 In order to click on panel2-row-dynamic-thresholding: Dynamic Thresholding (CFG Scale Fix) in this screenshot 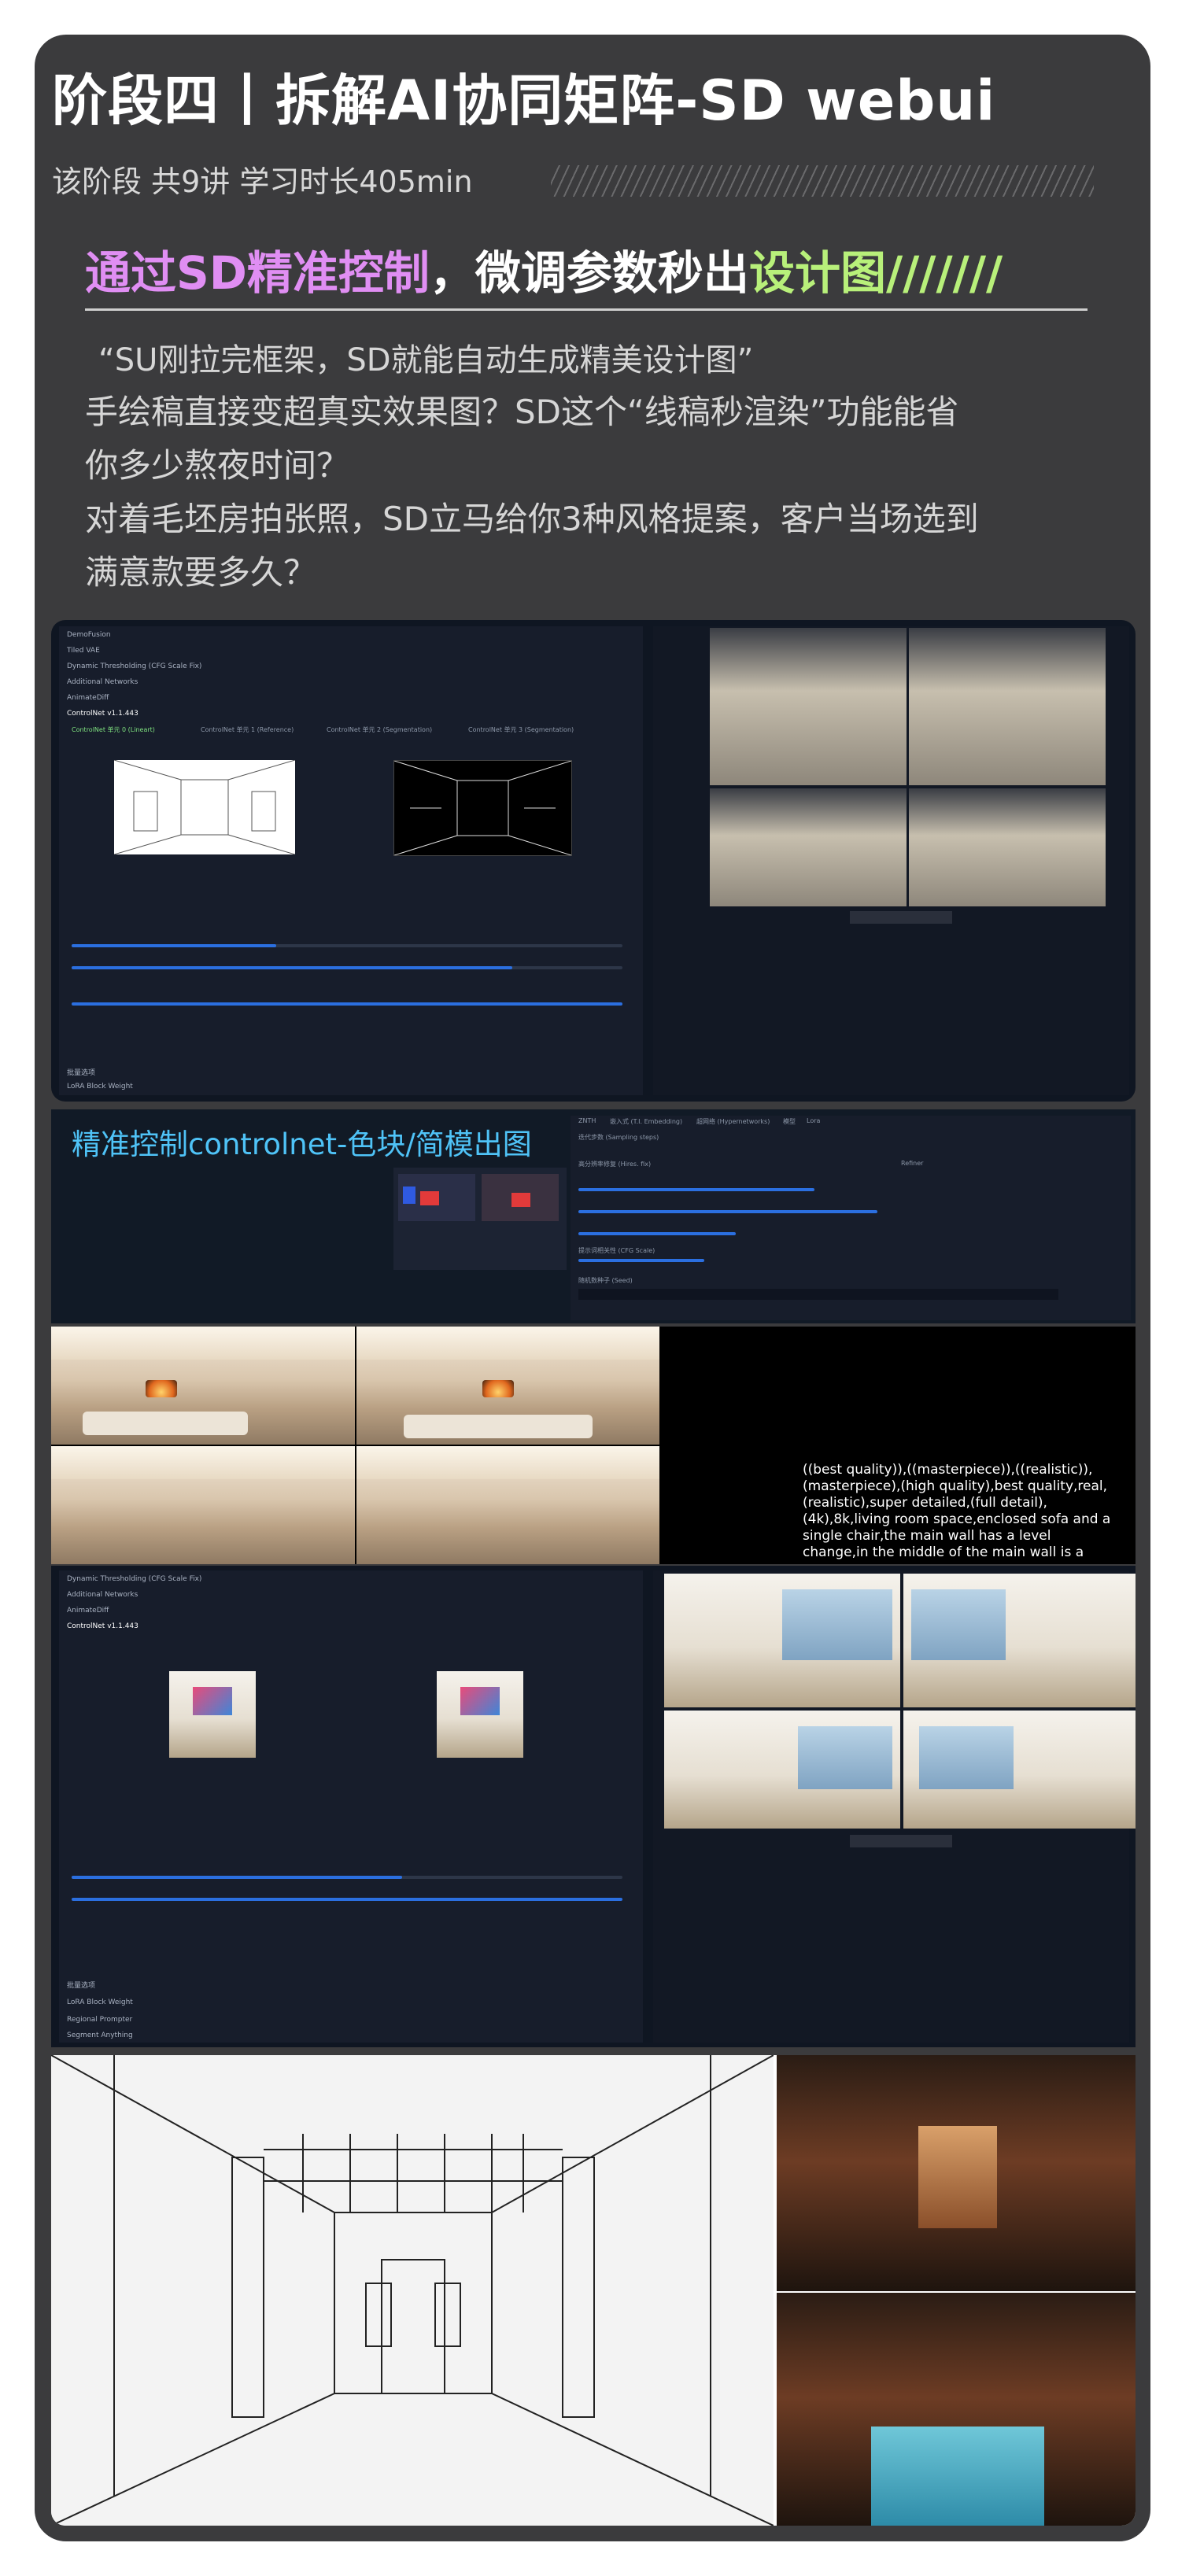, I will do `click(351, 1580)`.